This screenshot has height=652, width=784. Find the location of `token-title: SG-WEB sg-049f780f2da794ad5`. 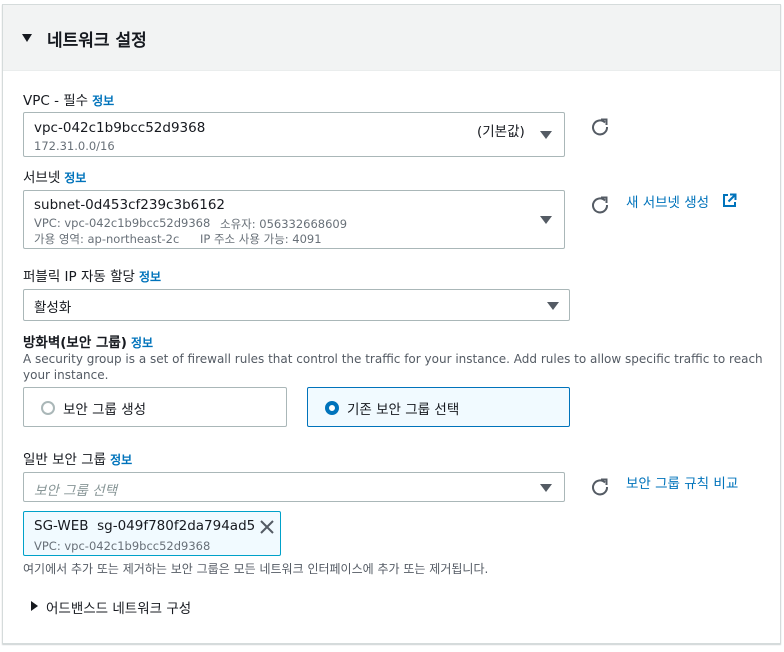

token-title: SG-WEB sg-049f780f2da794ad5 is located at coordinates (144, 526).